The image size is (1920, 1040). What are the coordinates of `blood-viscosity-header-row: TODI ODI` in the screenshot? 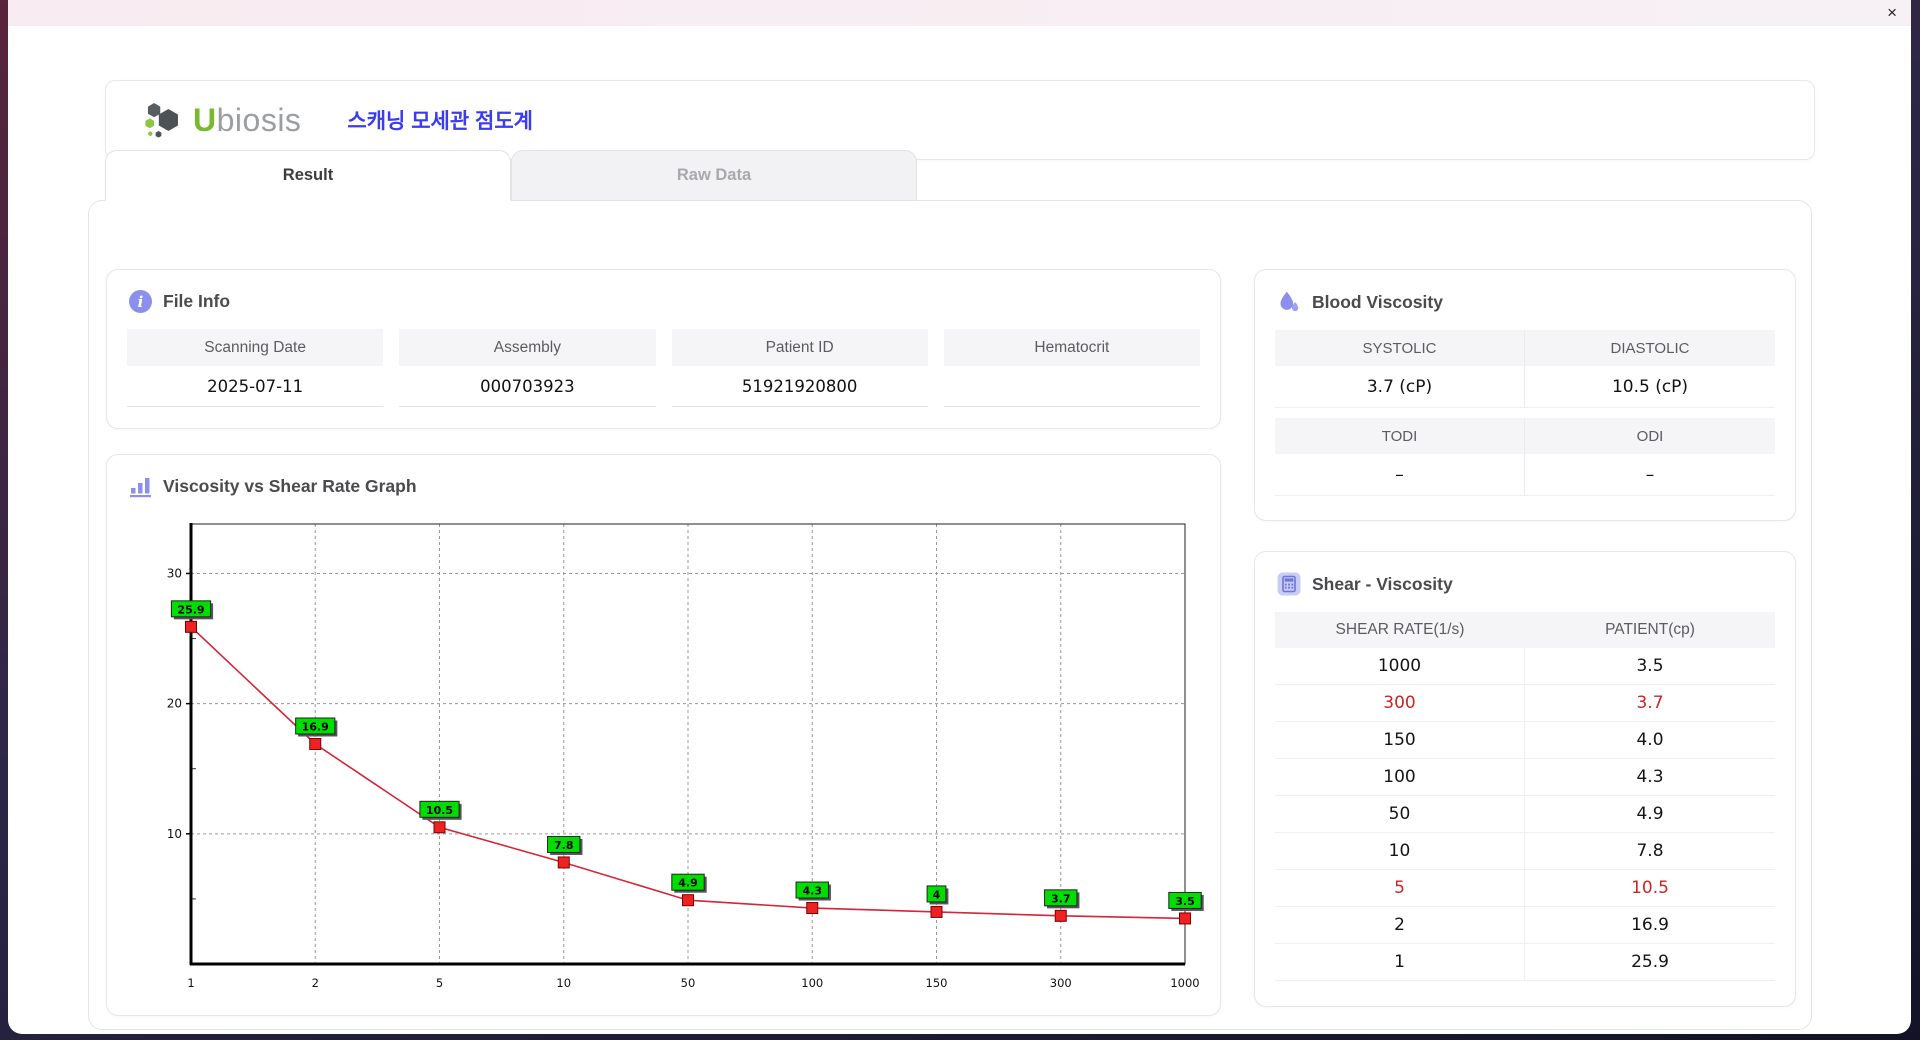 It's located at (1525, 436).